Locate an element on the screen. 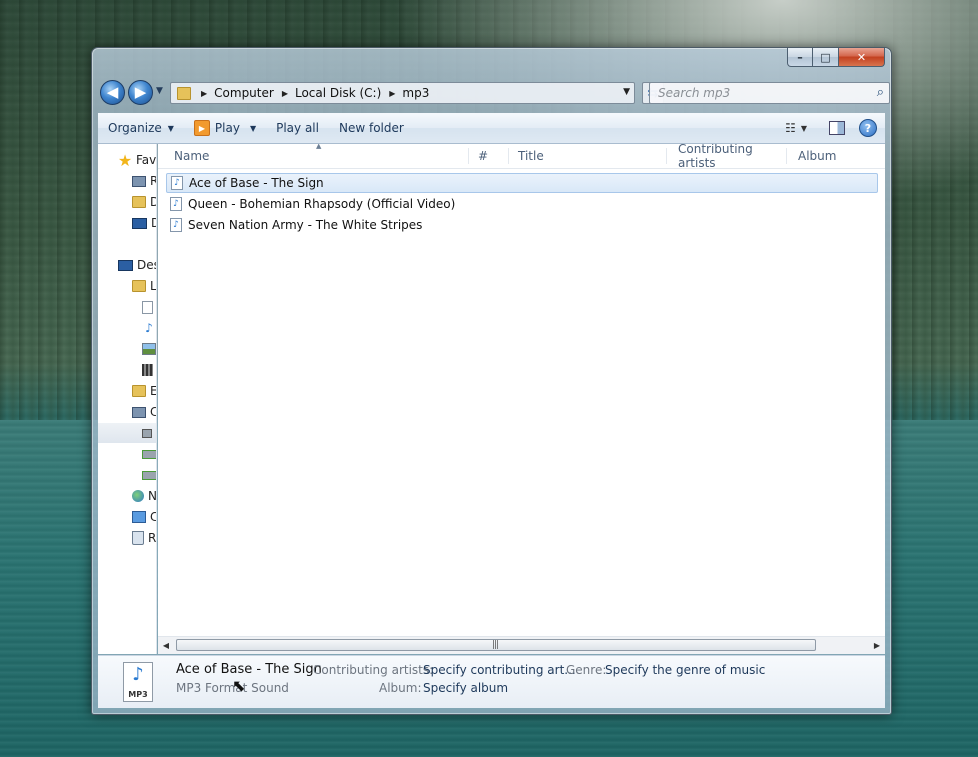  column-header-label: Name is located at coordinates (192, 156).